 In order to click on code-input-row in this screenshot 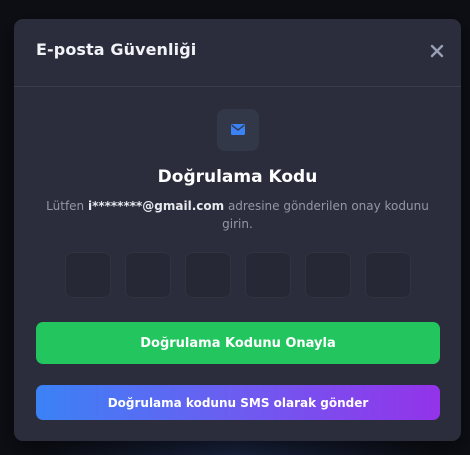, I will do `click(238, 276)`.